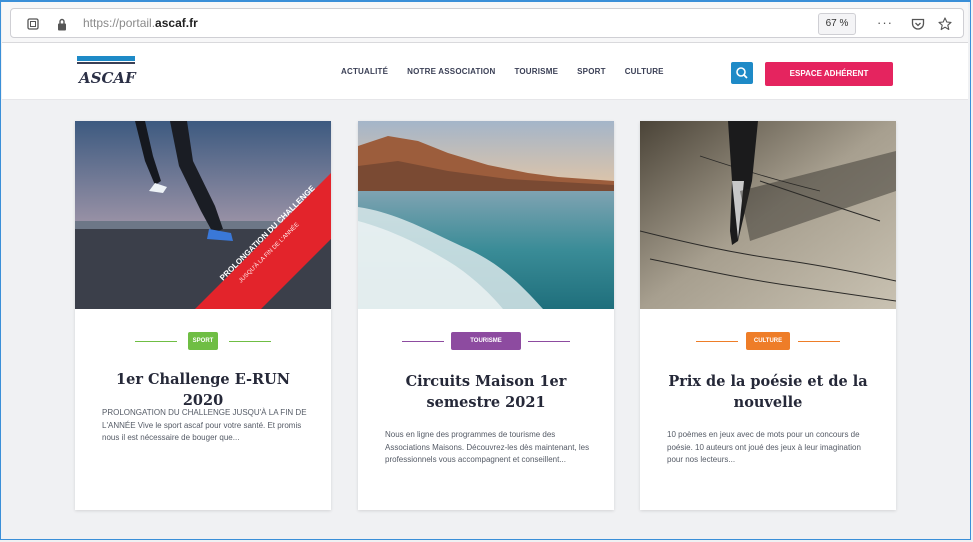  I want to click on address-bar: https://portail.ascaf.fr 67 % ···, so click(487, 23).